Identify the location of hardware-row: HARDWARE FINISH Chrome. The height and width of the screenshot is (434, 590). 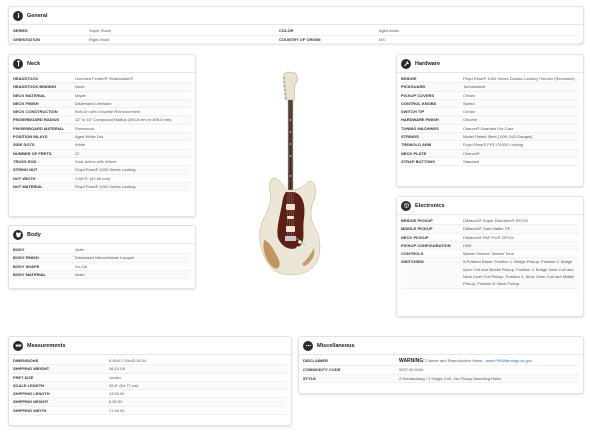
(490, 120).